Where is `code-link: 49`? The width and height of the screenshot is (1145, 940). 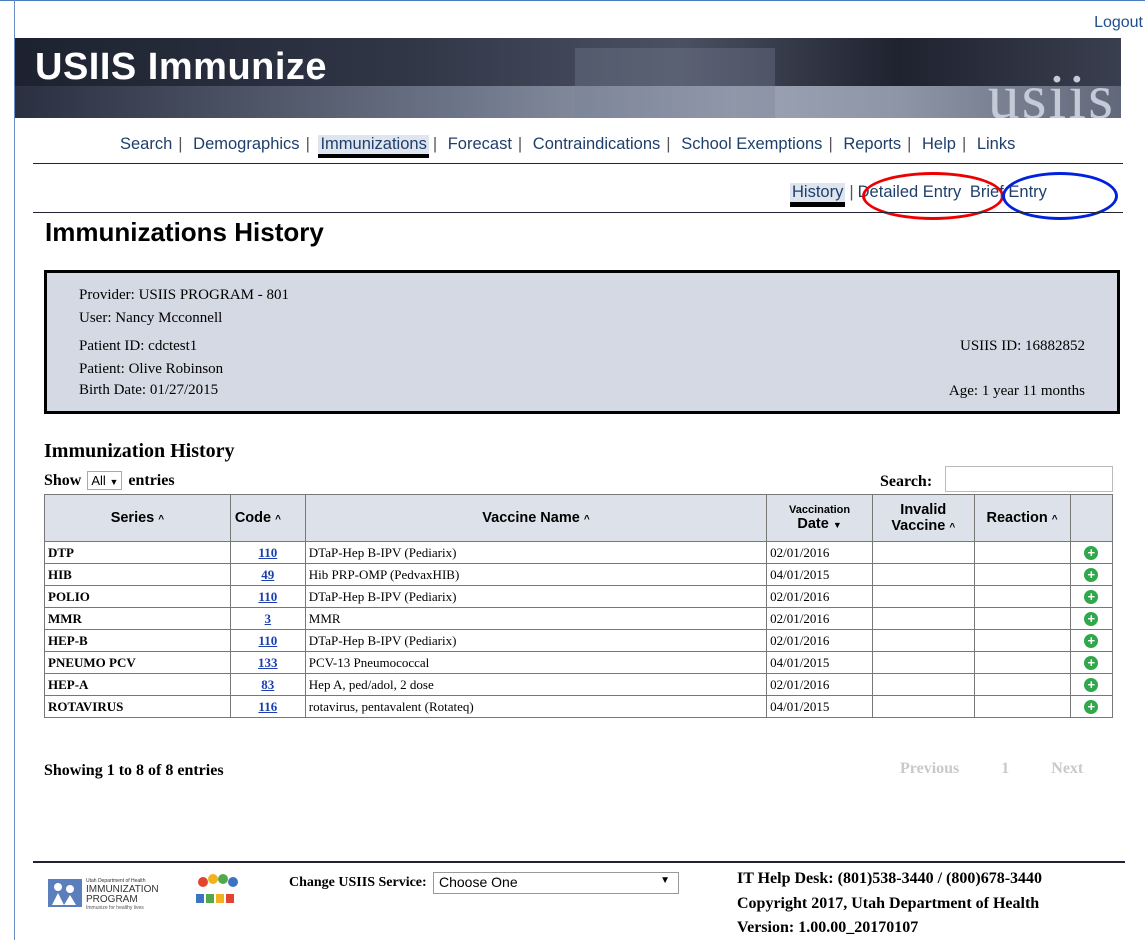
code-link: 49 is located at coordinates (267, 574).